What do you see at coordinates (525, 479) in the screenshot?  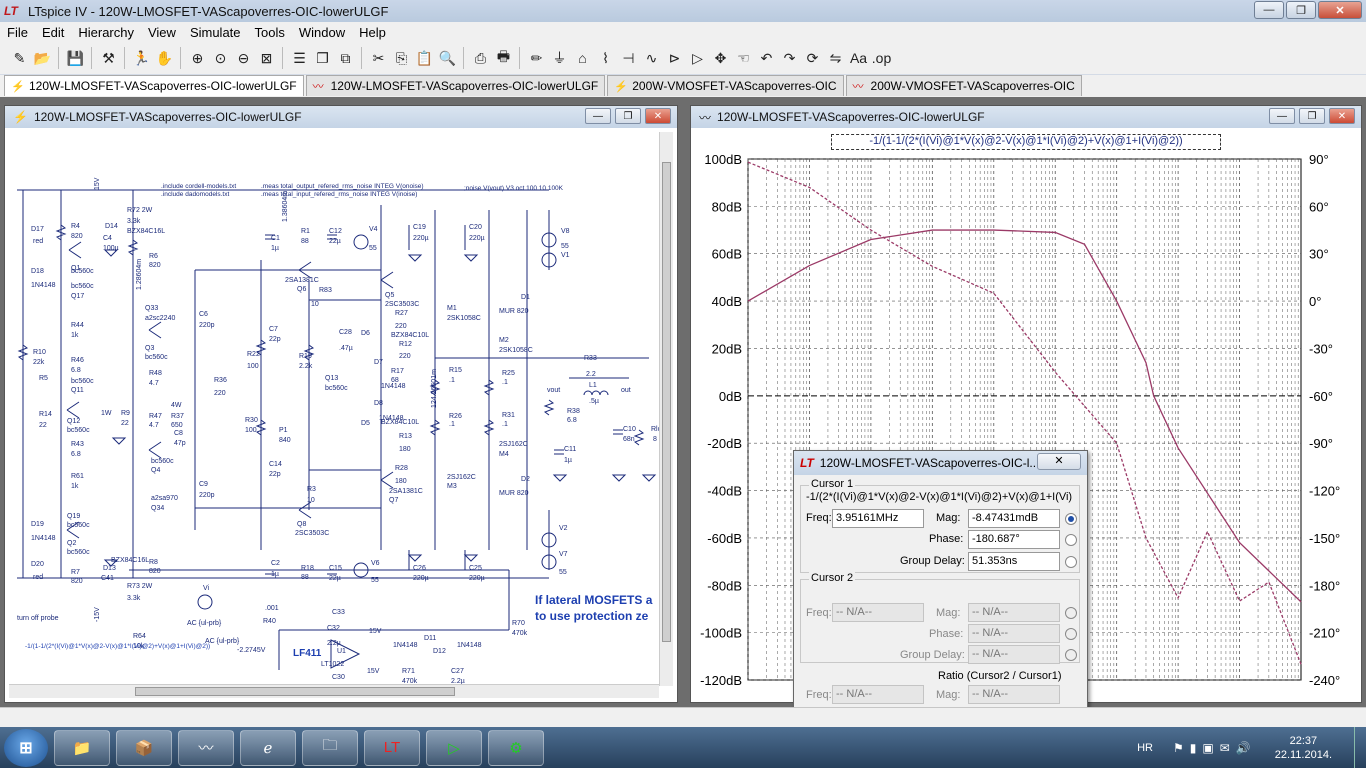 I see `component-label: D2` at bounding box center [525, 479].